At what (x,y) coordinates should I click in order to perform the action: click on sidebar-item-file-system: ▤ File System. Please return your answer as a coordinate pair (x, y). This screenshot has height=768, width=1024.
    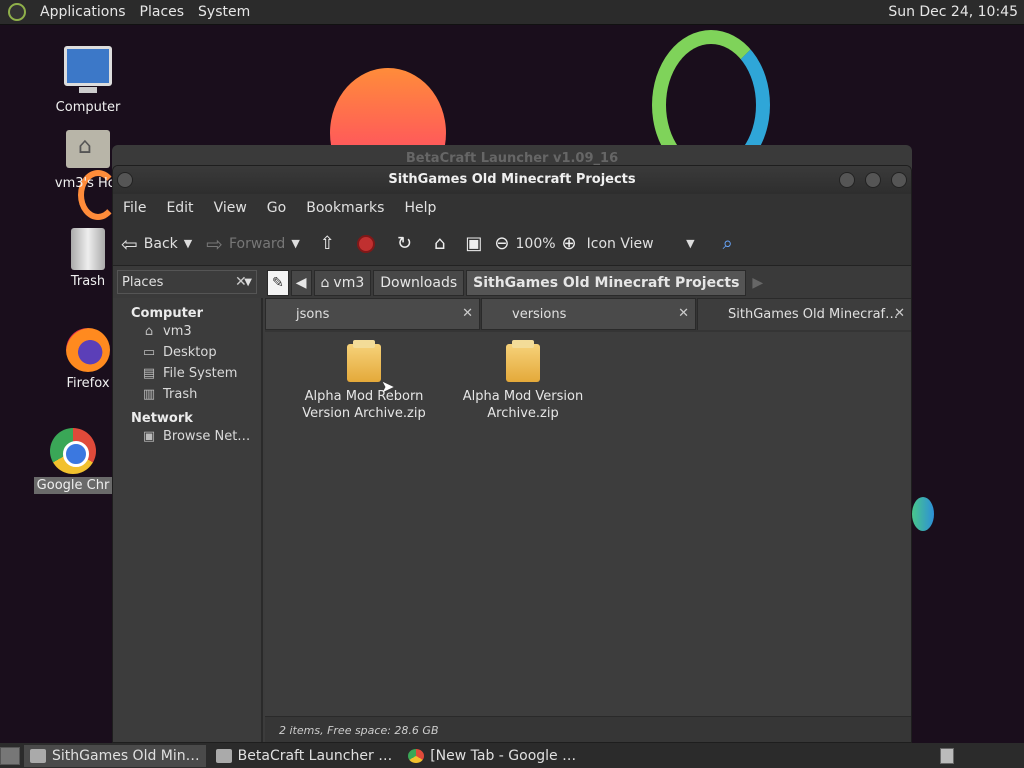
    Looking at the image, I should click on (187, 373).